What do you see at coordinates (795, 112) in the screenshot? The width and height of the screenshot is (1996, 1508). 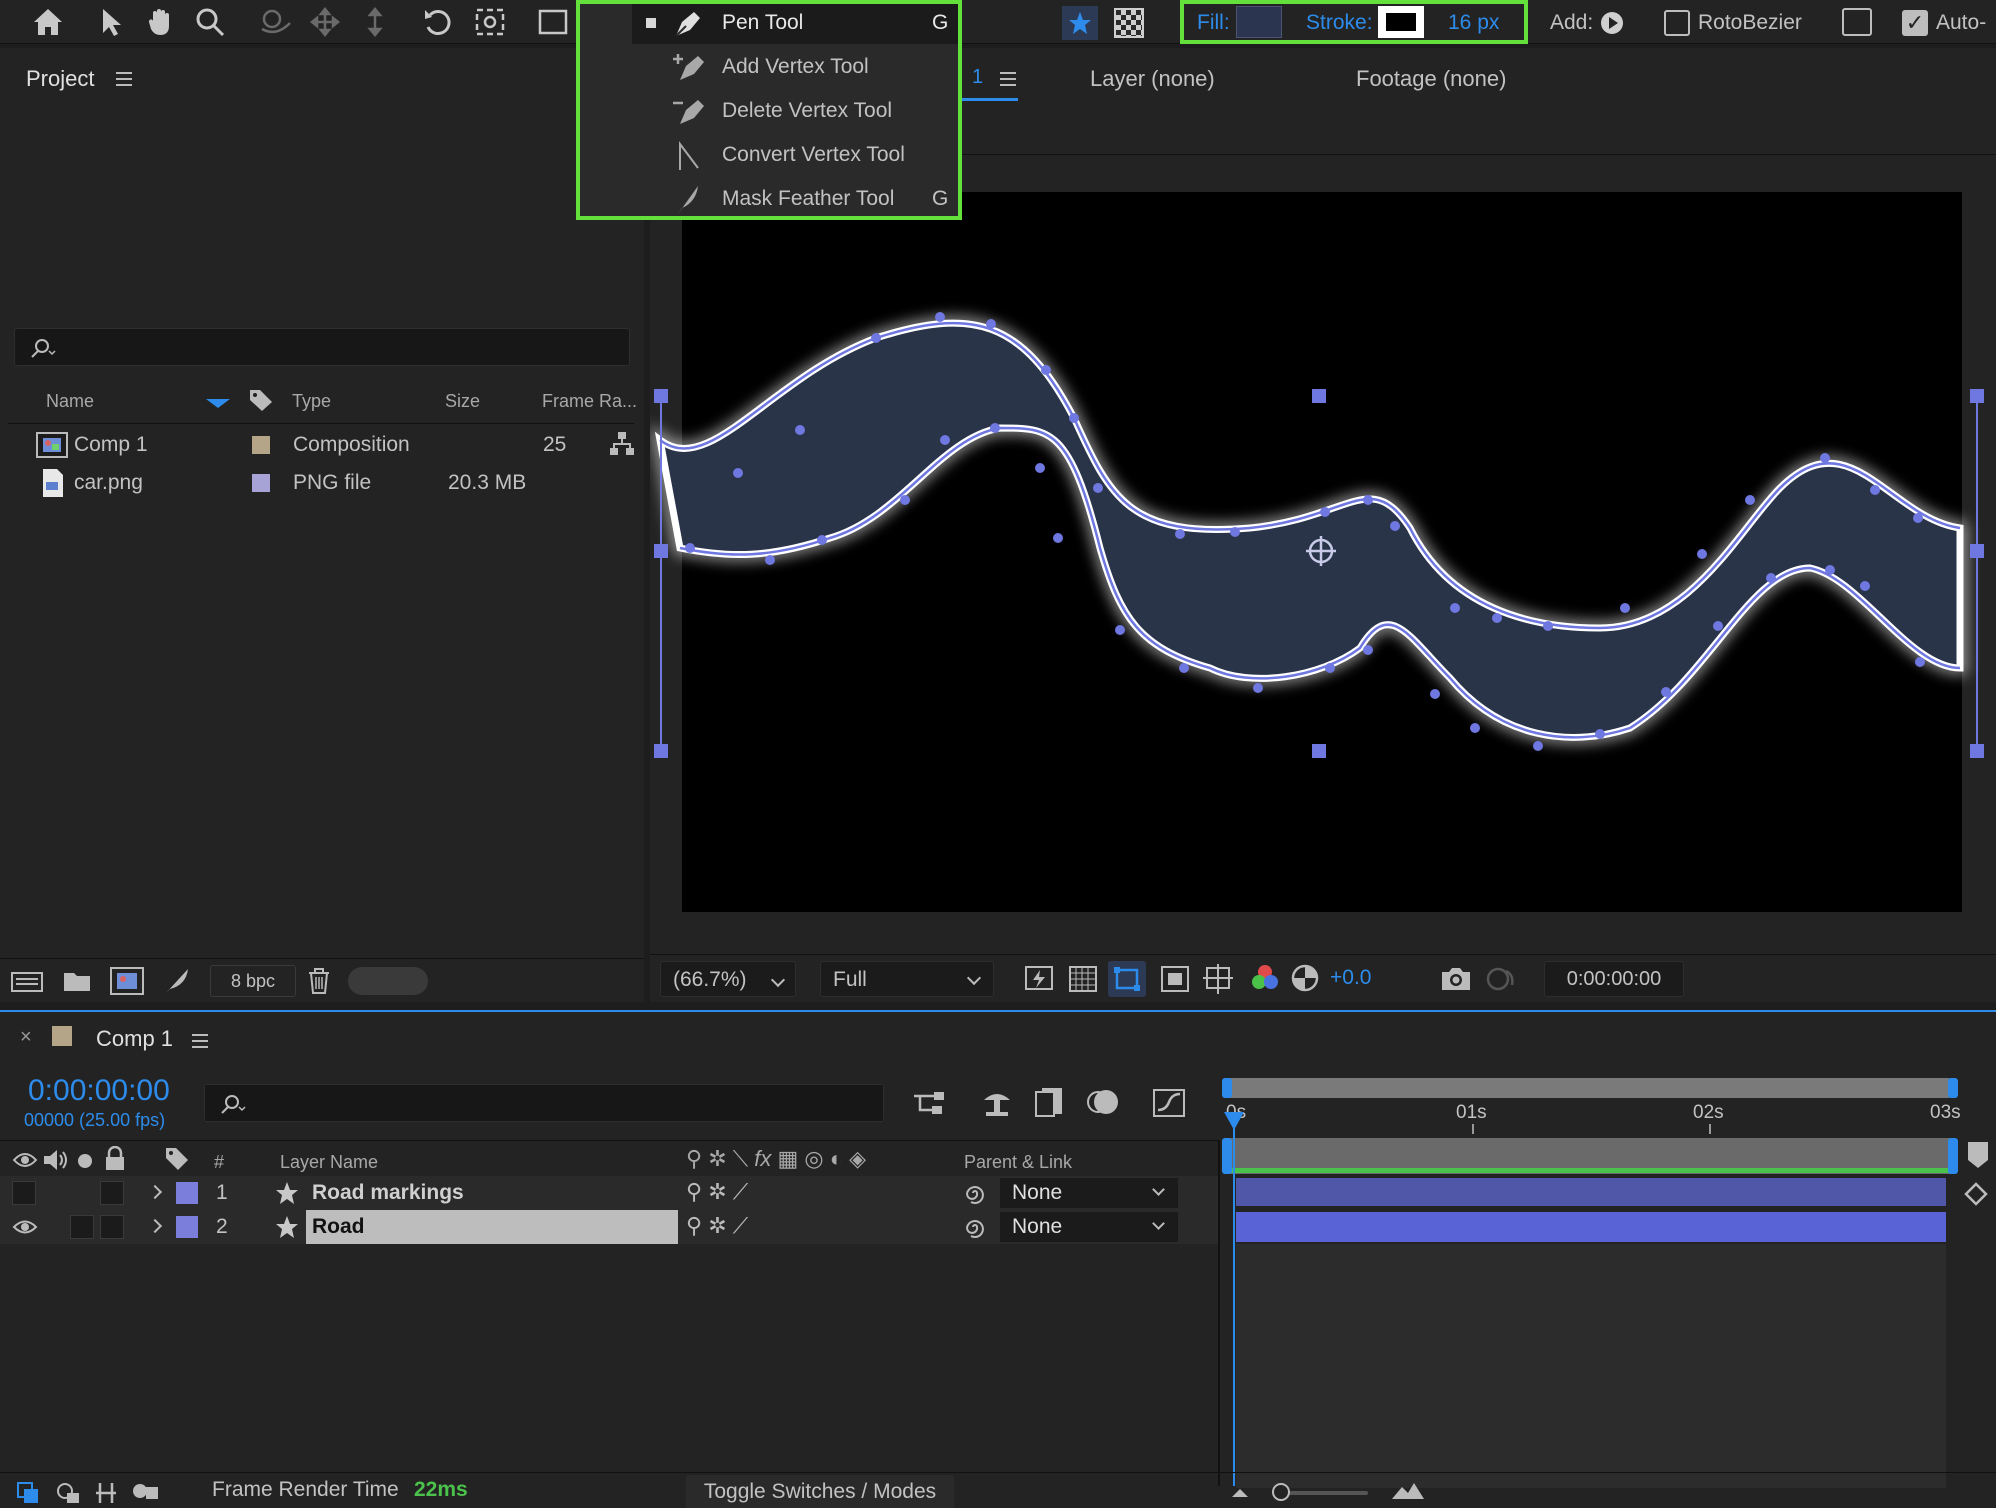 I see `menu-item-delete-vertex: Delete Vertex Tool` at bounding box center [795, 112].